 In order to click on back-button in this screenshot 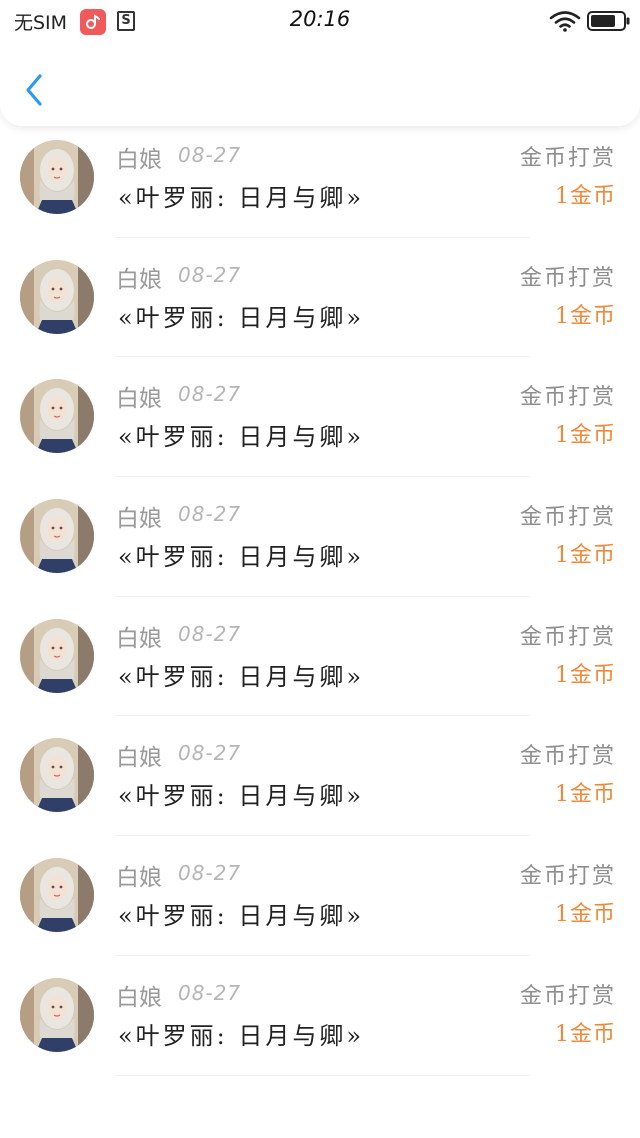, I will do `click(34, 90)`.